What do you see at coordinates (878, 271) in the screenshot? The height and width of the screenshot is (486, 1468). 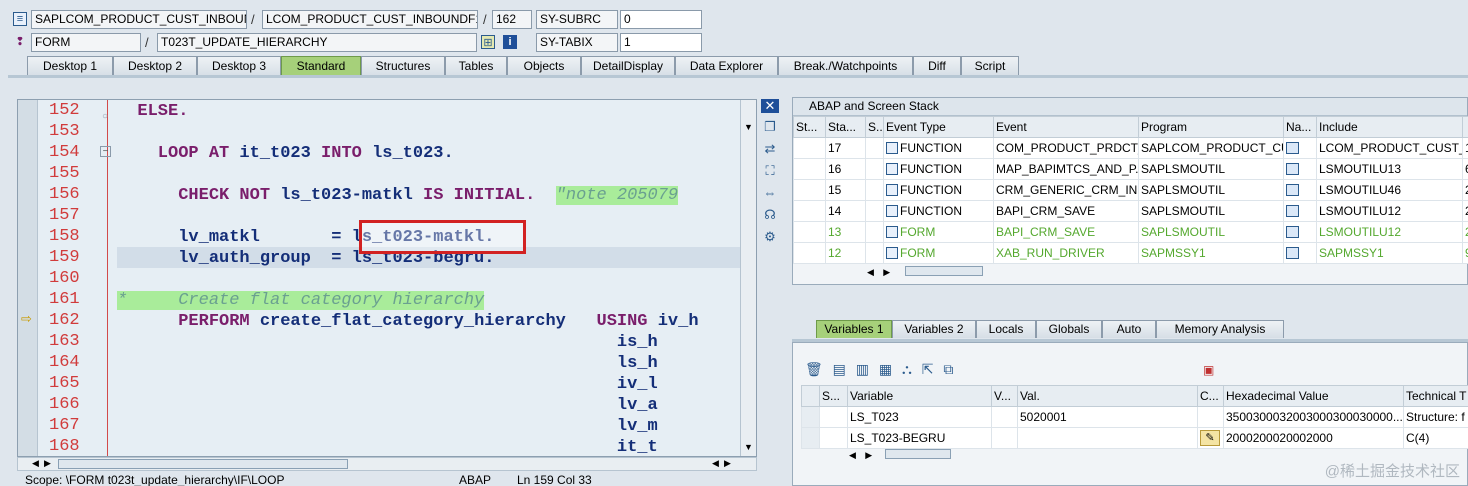 I see `stack-scroll: ◀ ▶` at bounding box center [878, 271].